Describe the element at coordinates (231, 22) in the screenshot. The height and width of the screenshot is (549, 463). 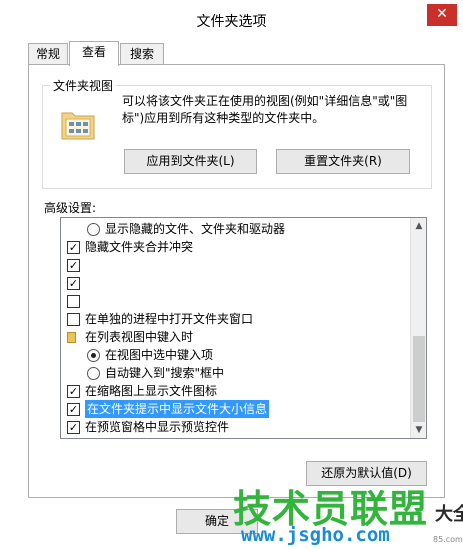
I see `window-title: 文件夹选项` at that location.